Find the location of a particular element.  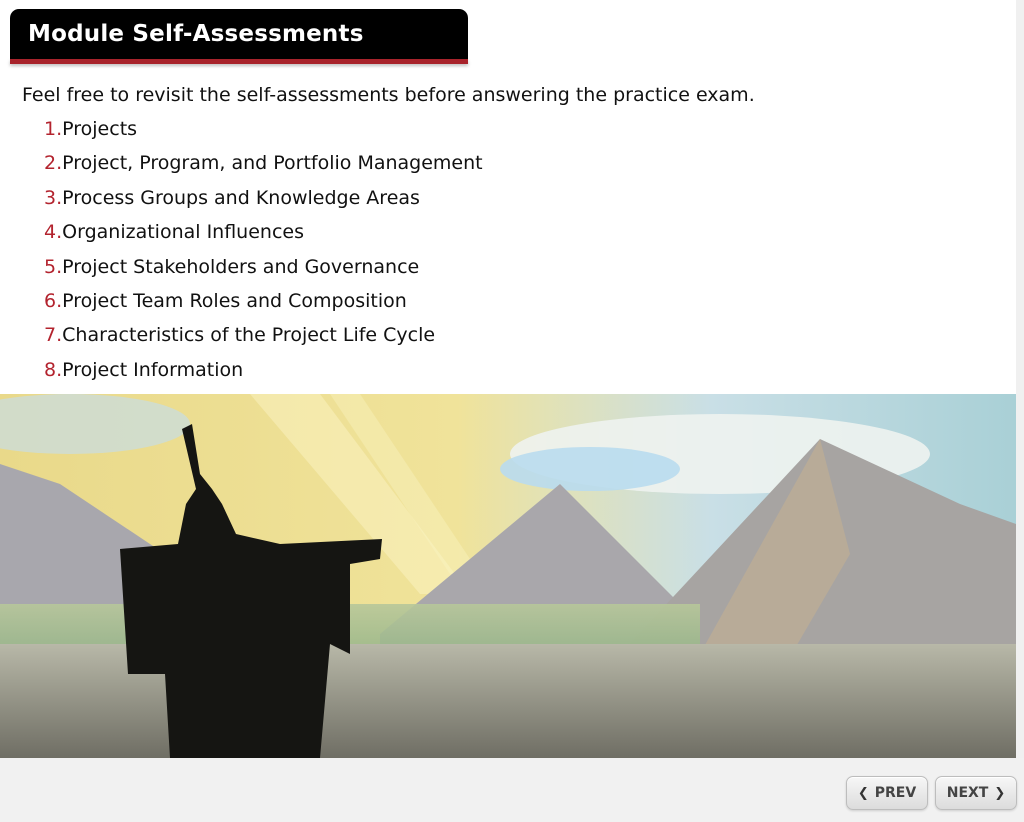

prev-button: ❮ PREV is located at coordinates (887, 793).